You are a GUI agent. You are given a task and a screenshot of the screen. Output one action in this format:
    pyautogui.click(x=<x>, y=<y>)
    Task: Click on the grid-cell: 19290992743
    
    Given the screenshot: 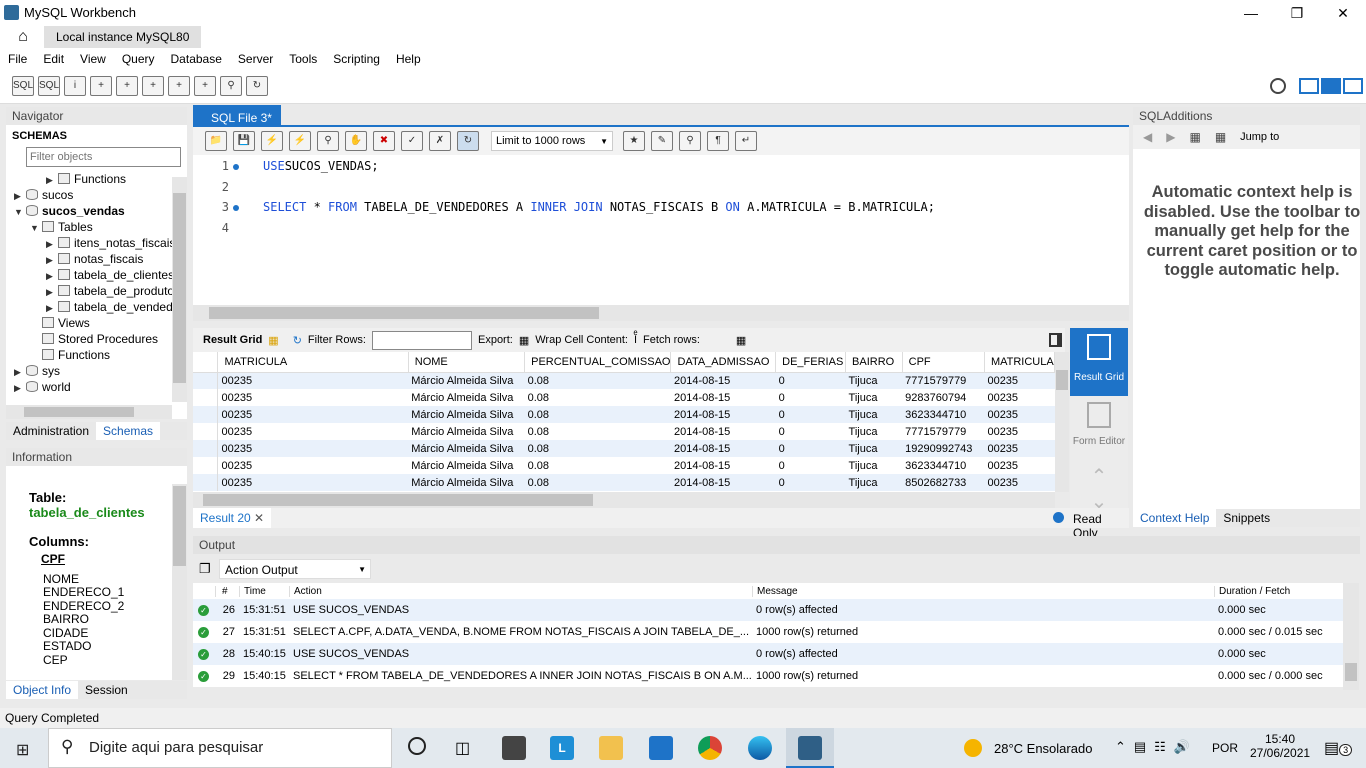 What is the action you would take?
    pyautogui.click(x=943, y=448)
    